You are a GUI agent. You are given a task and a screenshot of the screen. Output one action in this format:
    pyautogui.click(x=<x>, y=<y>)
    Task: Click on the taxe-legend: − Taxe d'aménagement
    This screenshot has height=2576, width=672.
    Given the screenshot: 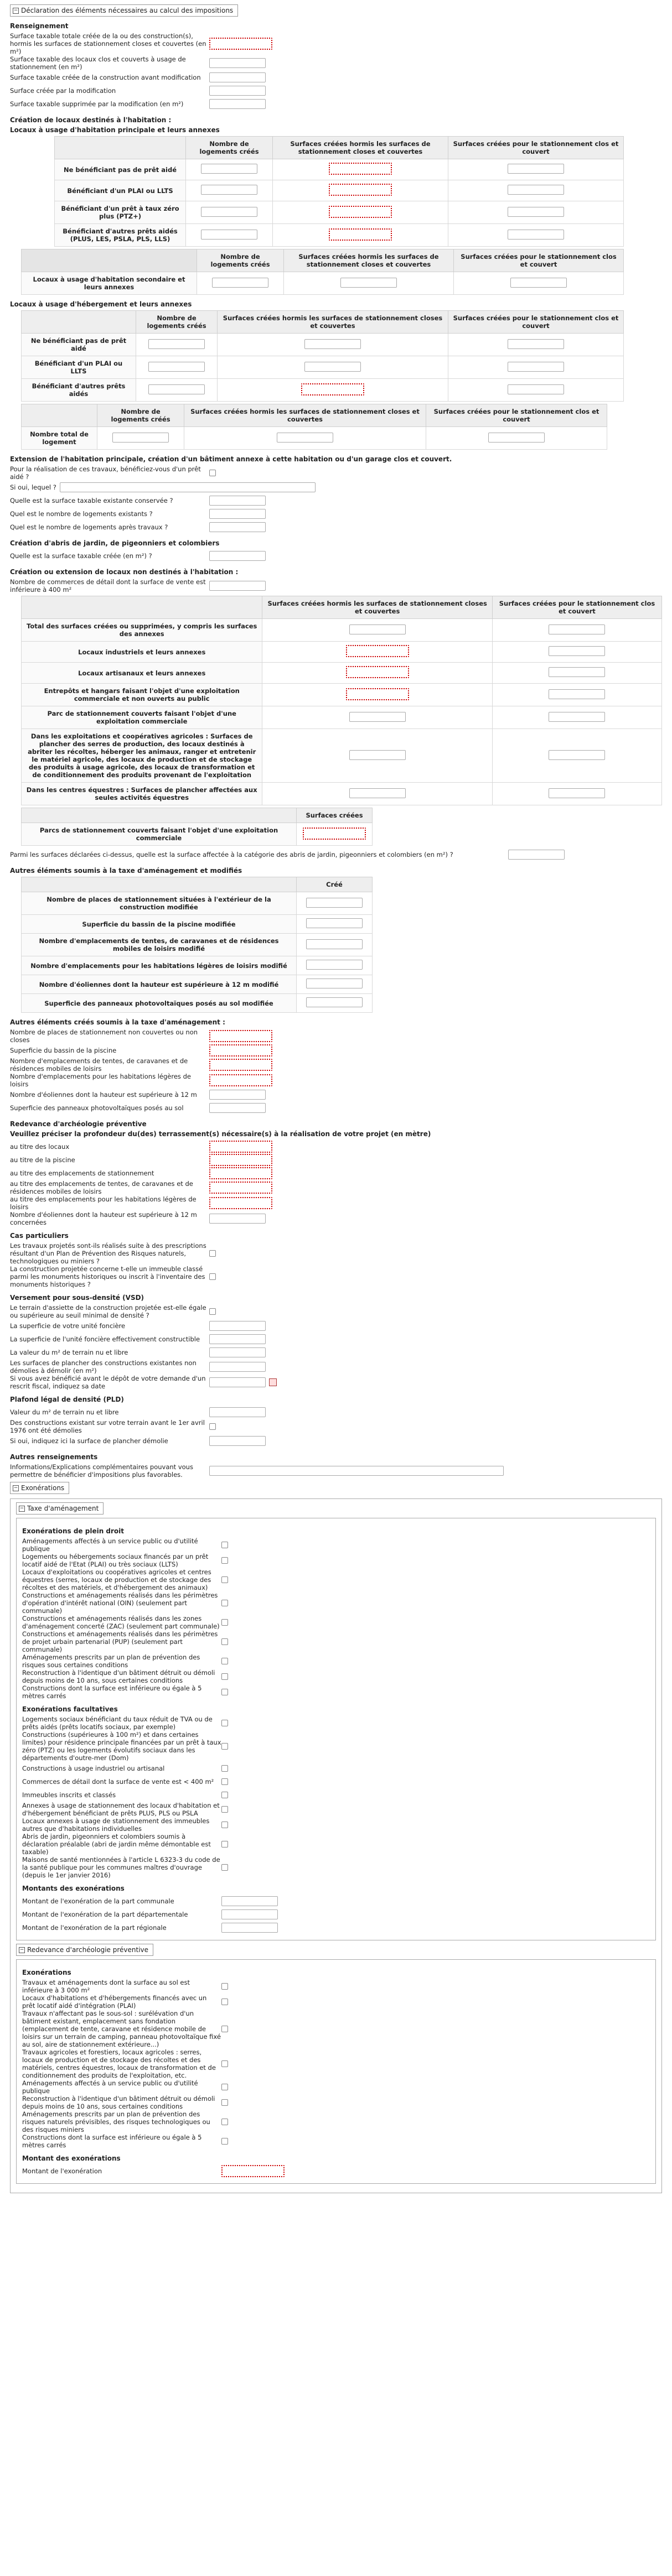 What is the action you would take?
    pyautogui.click(x=60, y=1508)
    